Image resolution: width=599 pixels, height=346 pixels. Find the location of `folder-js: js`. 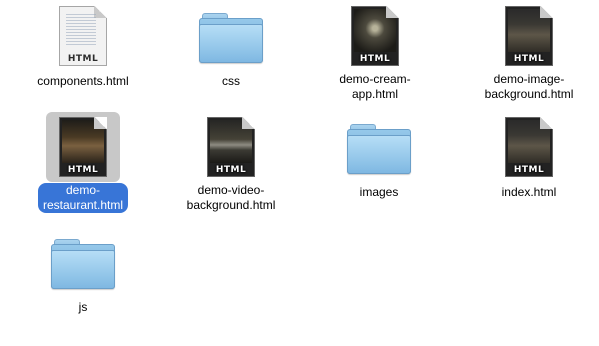

folder-js: js is located at coordinates (83, 281).